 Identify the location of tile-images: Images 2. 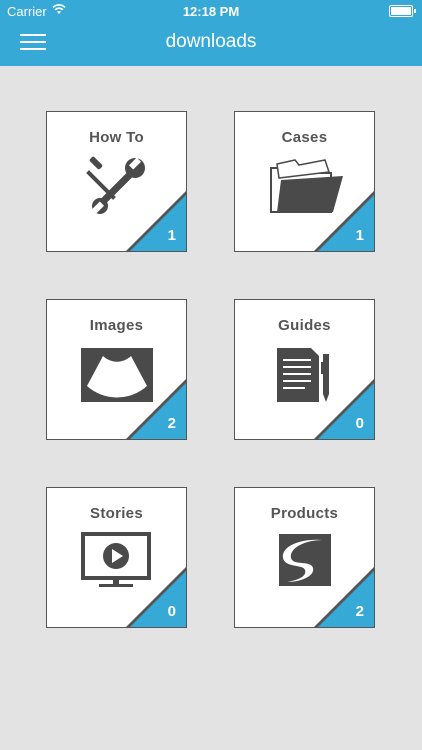
(116, 369).